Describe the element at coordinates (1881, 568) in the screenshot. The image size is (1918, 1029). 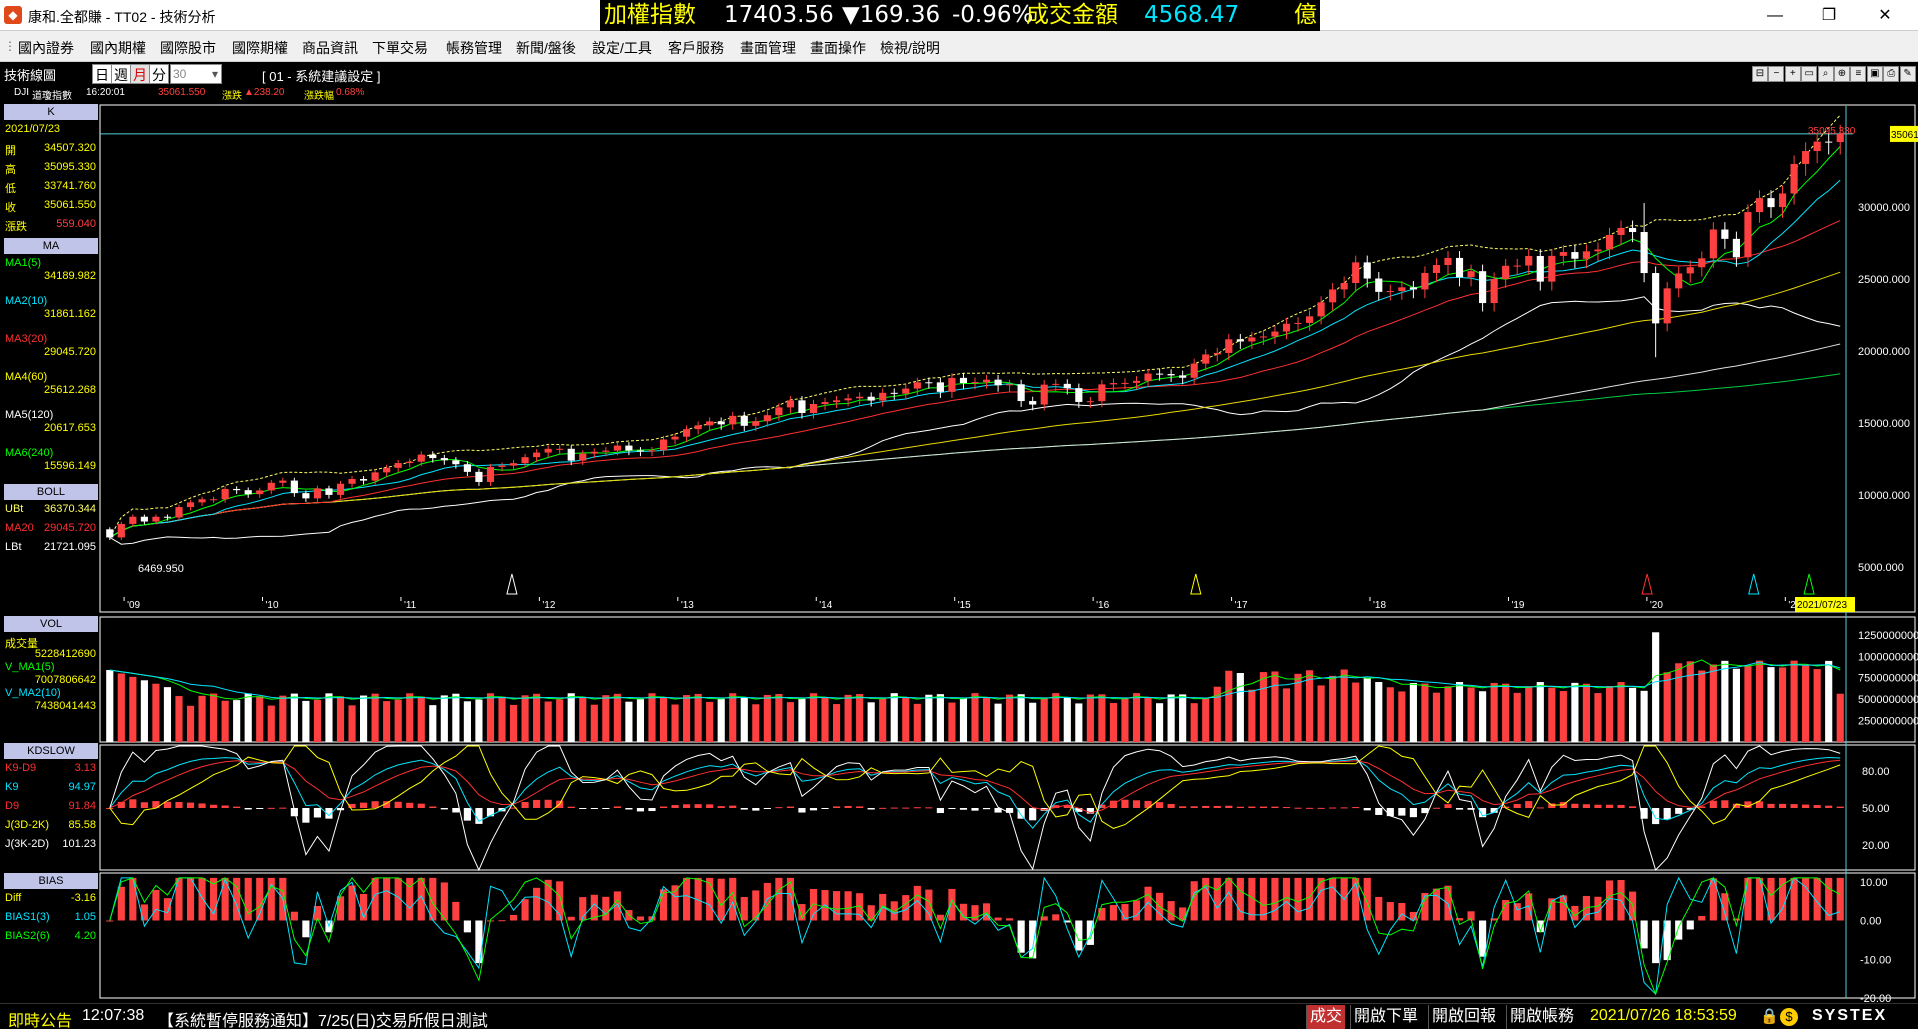
I see `price-tick-label-0: 5000.000` at that location.